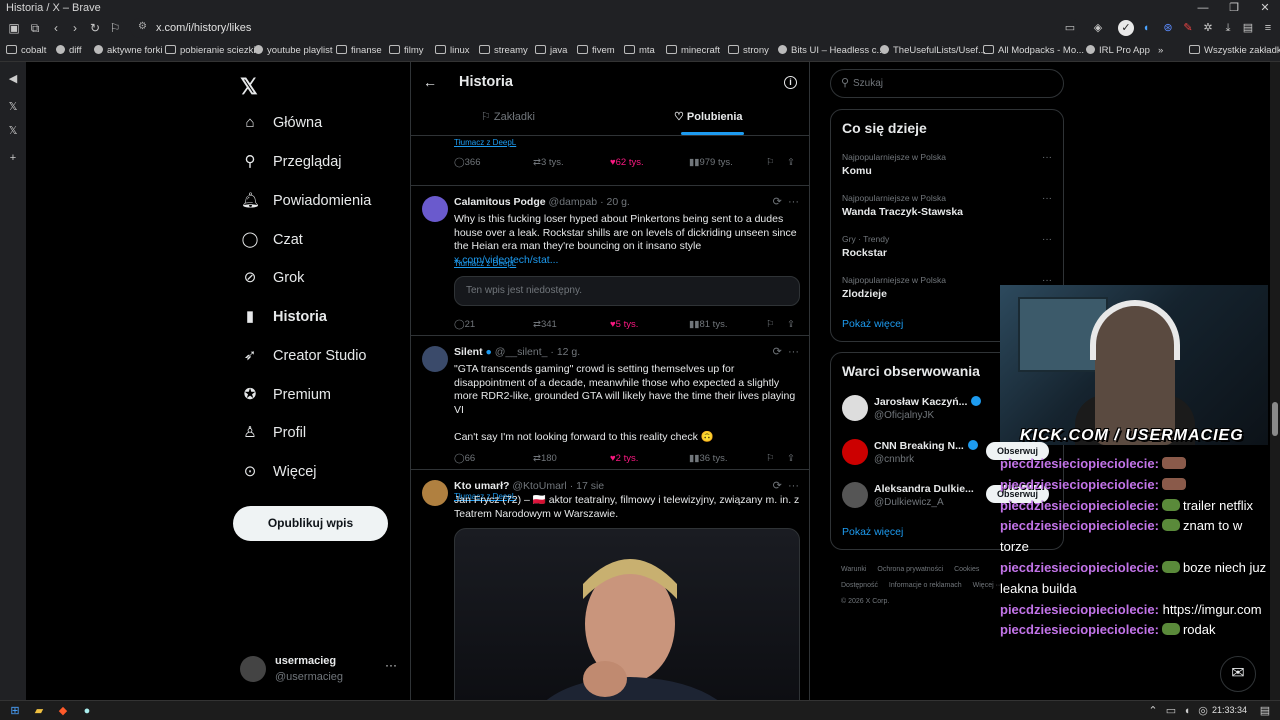 This screenshot has width=1280, height=720. Describe the element at coordinates (551, 50) in the screenshot. I see `bookmark-folder: java` at that location.